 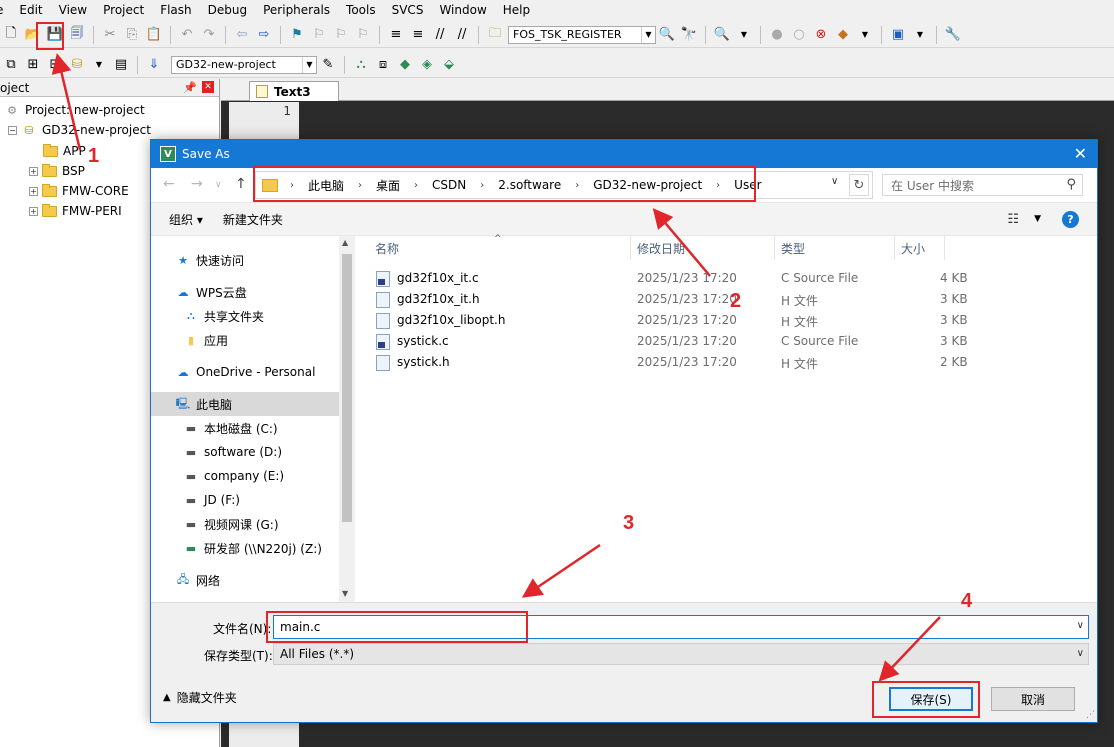 What do you see at coordinates (154, 35) in the screenshot?
I see `paste-icon: 📋` at bounding box center [154, 35].